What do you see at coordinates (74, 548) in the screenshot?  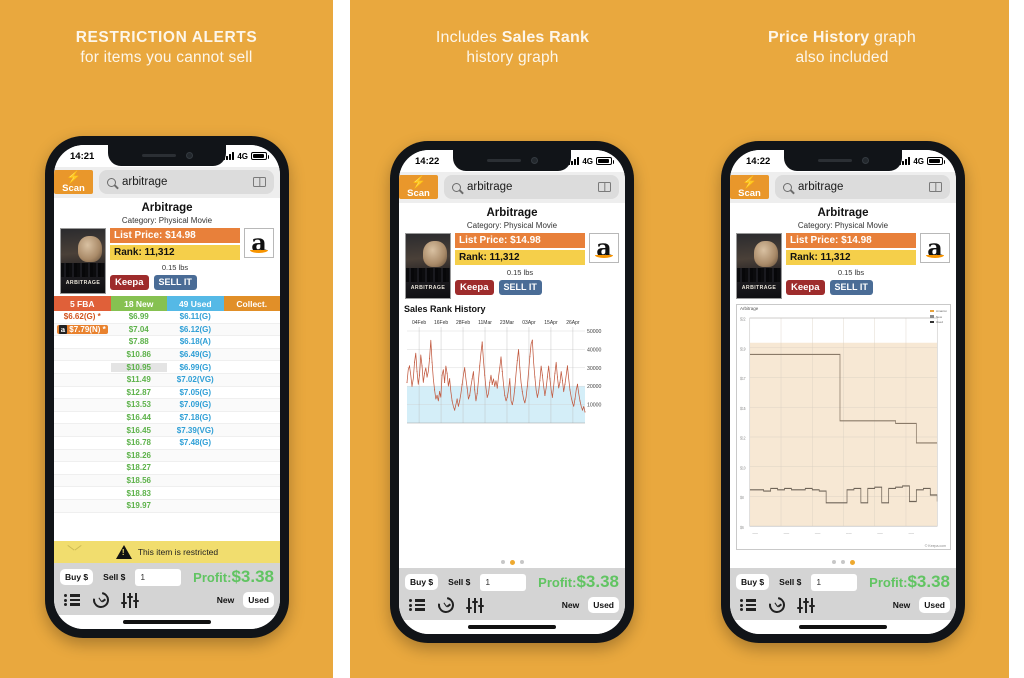 I see `chevron-up-icon` at bounding box center [74, 548].